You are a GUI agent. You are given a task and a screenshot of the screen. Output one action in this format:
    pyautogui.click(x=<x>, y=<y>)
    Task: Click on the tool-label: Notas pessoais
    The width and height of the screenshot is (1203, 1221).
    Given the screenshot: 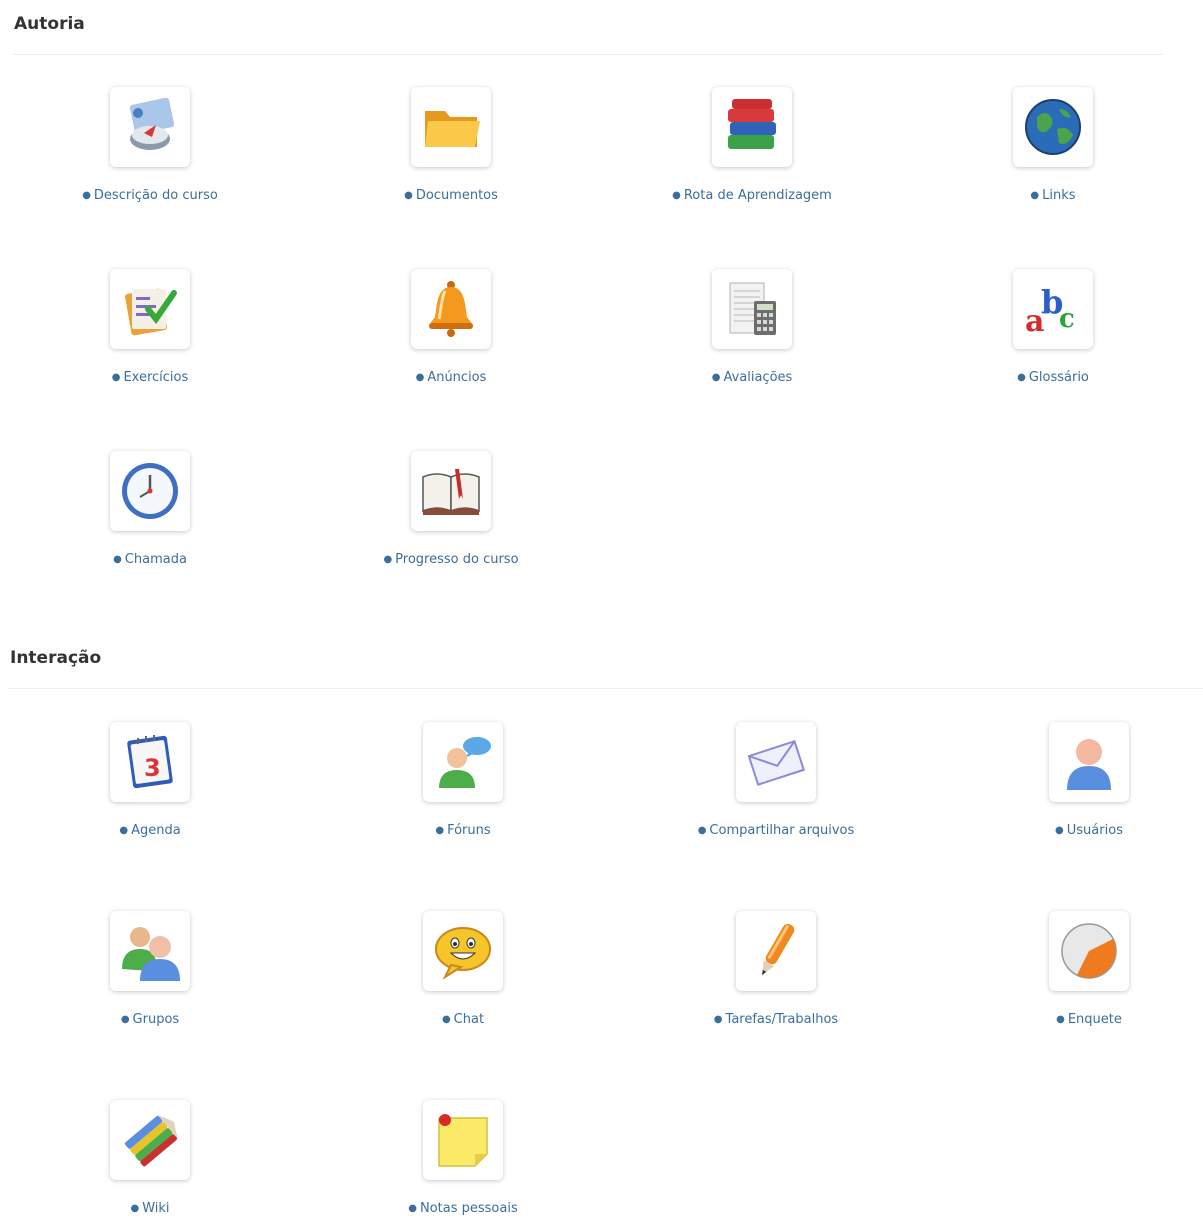 What is the action you would take?
    pyautogui.click(x=468, y=1208)
    